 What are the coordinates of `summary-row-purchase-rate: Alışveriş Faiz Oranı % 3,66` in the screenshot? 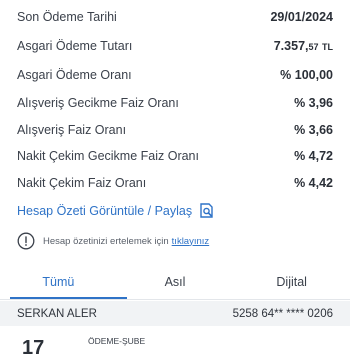 It's located at (175, 130).